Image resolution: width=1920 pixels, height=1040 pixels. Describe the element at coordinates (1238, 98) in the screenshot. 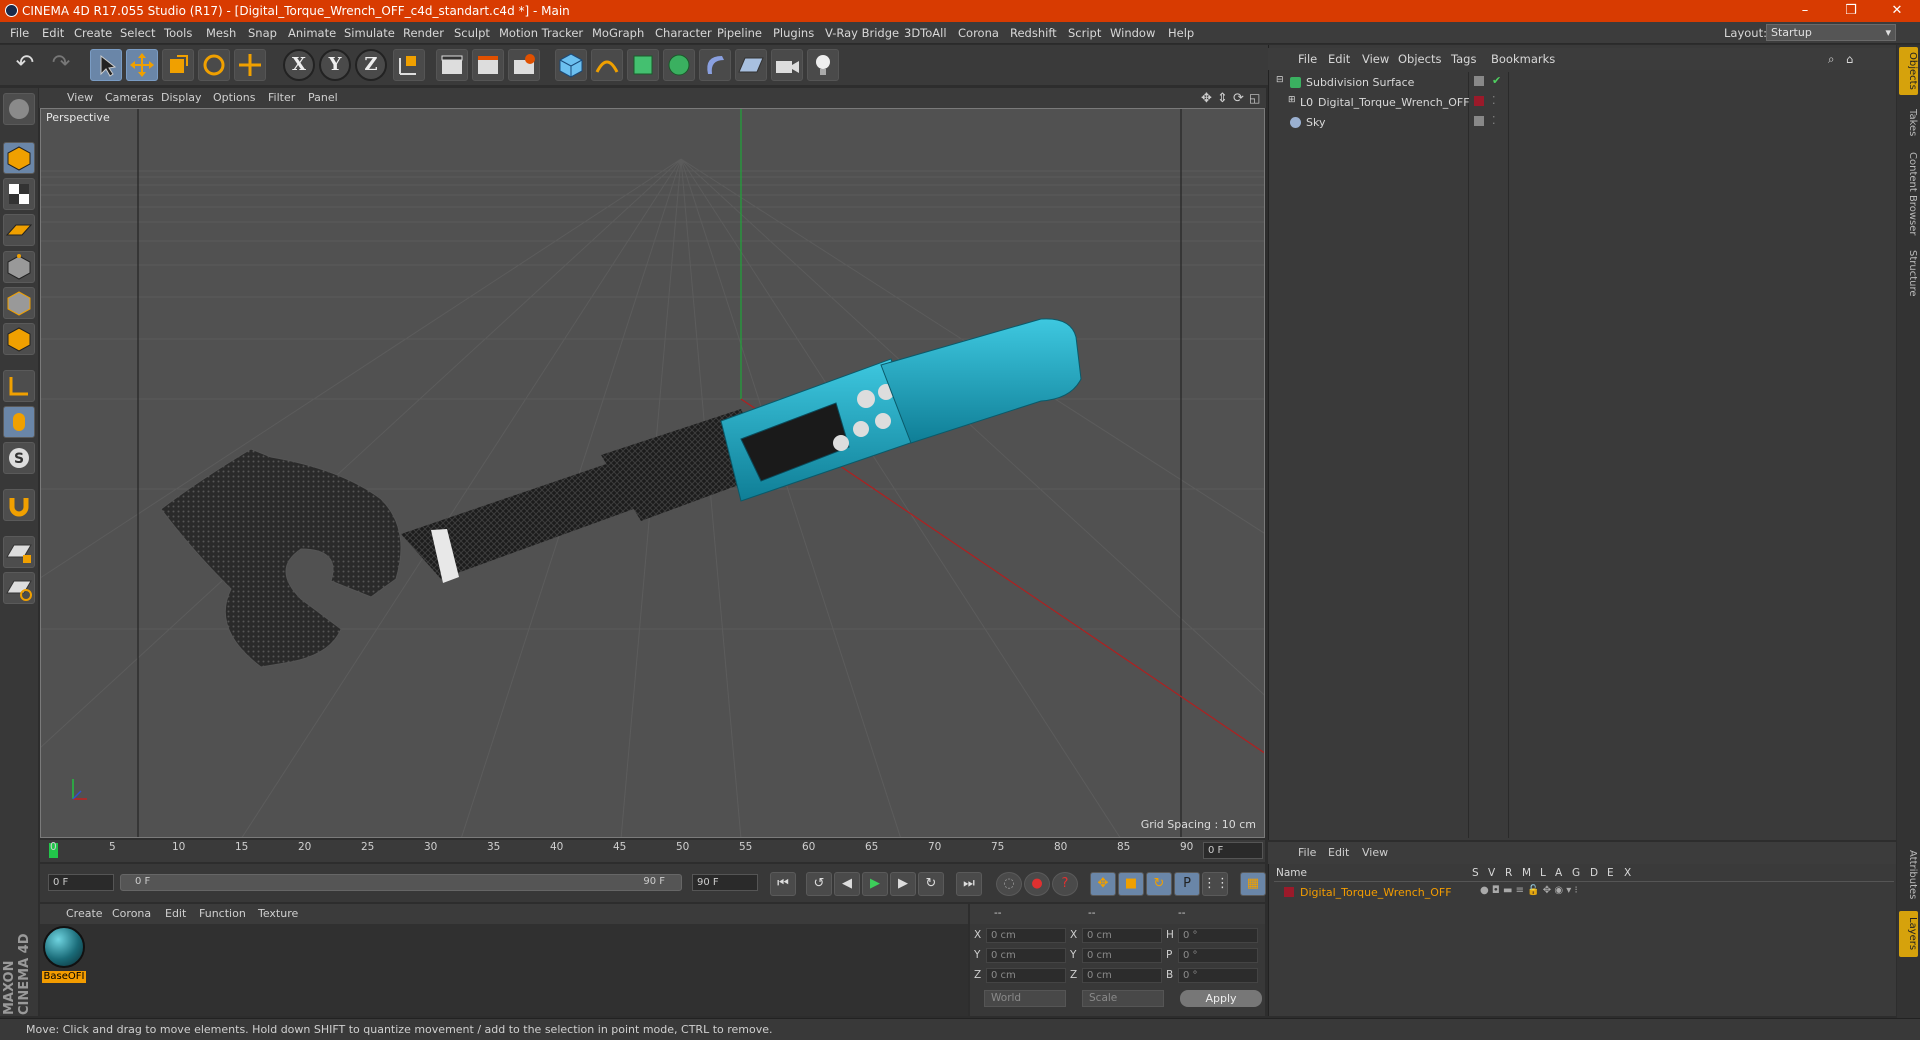

I see `orbit-icon: ⟳` at that location.